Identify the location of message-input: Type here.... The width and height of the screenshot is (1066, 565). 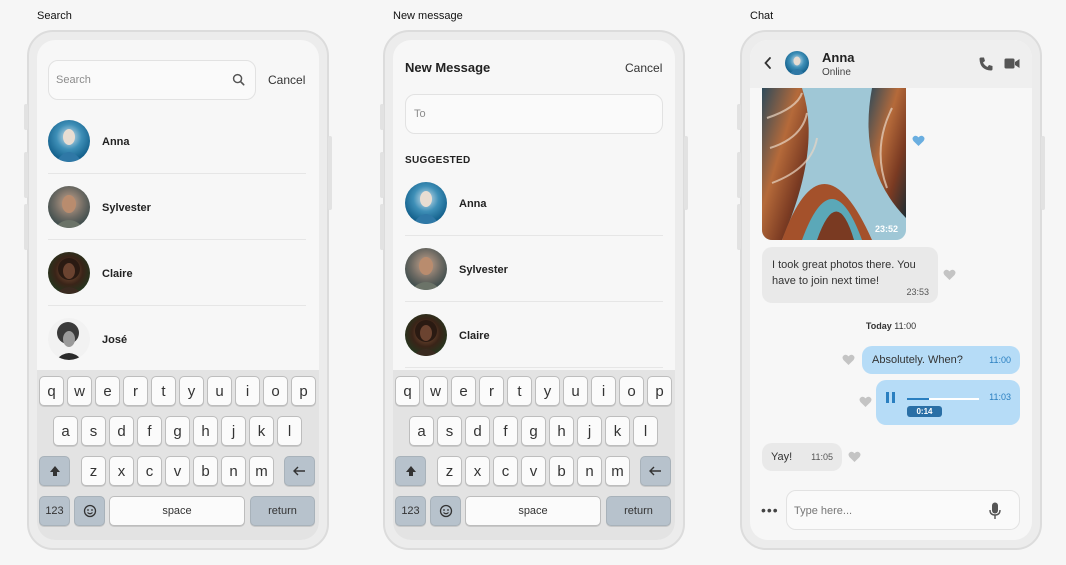
(903, 510).